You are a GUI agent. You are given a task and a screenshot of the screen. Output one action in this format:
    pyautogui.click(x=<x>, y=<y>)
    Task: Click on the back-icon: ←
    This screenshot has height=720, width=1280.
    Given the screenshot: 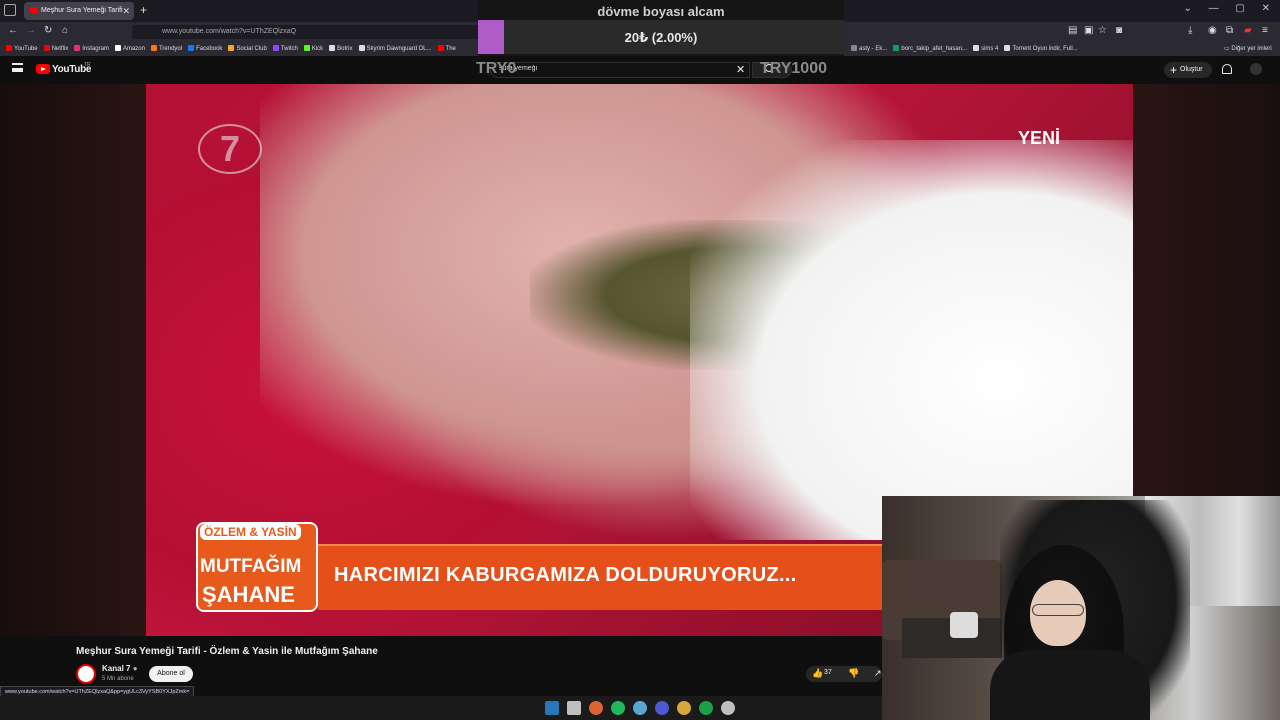 What is the action you would take?
    pyautogui.click(x=13, y=30)
    